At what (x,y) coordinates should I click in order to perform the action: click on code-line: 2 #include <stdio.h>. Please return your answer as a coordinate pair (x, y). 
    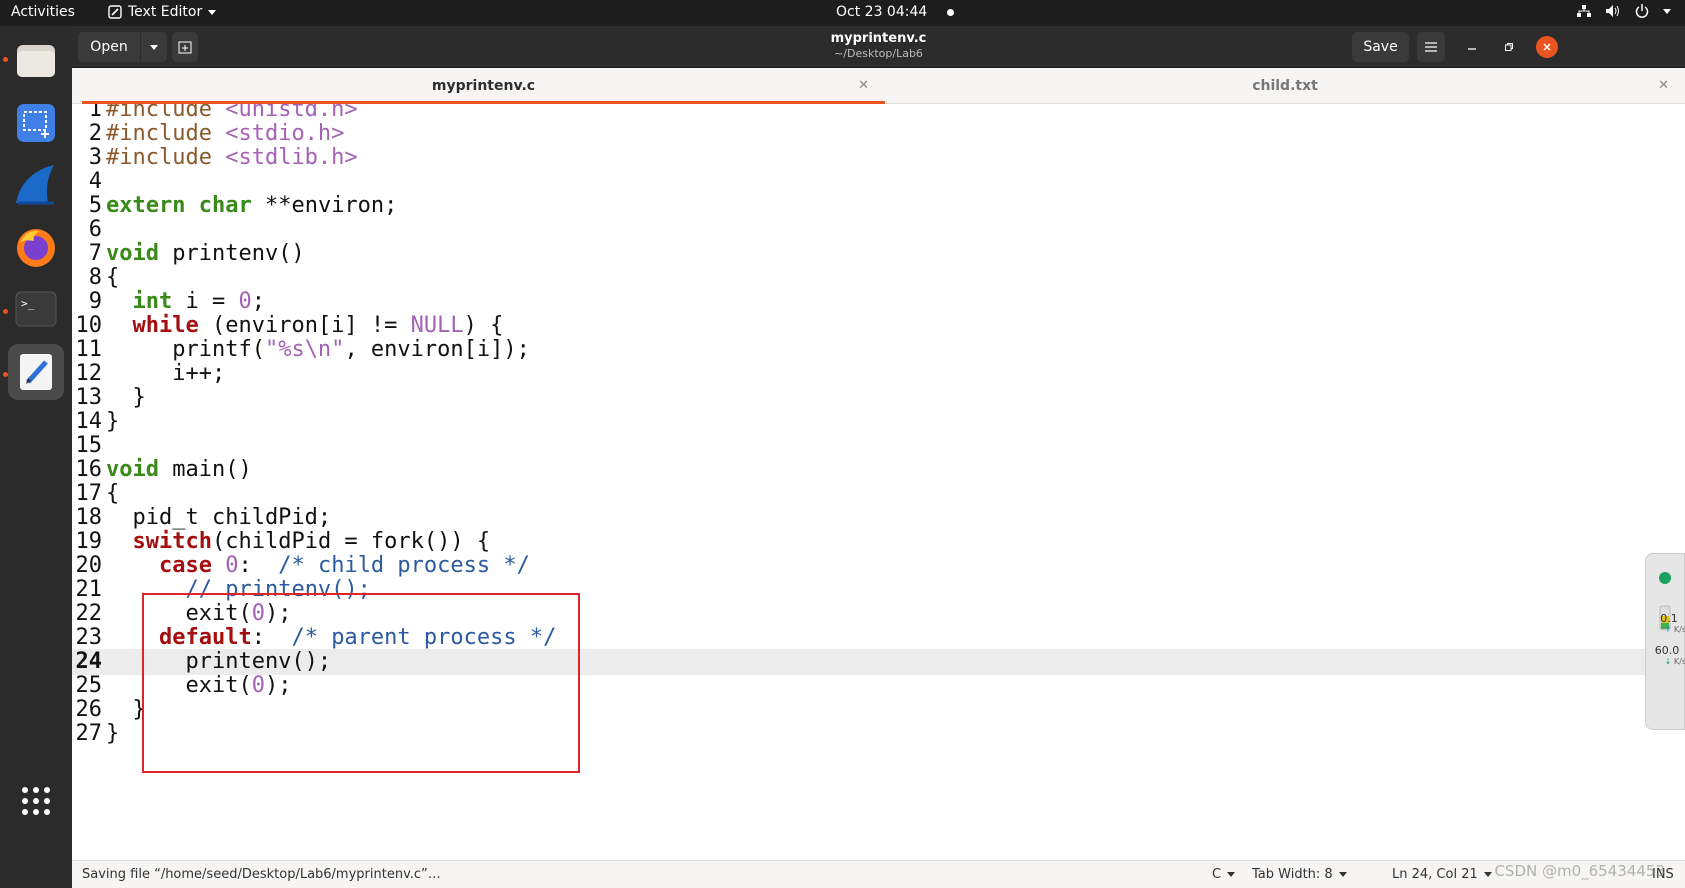
    Looking at the image, I should click on (878, 134).